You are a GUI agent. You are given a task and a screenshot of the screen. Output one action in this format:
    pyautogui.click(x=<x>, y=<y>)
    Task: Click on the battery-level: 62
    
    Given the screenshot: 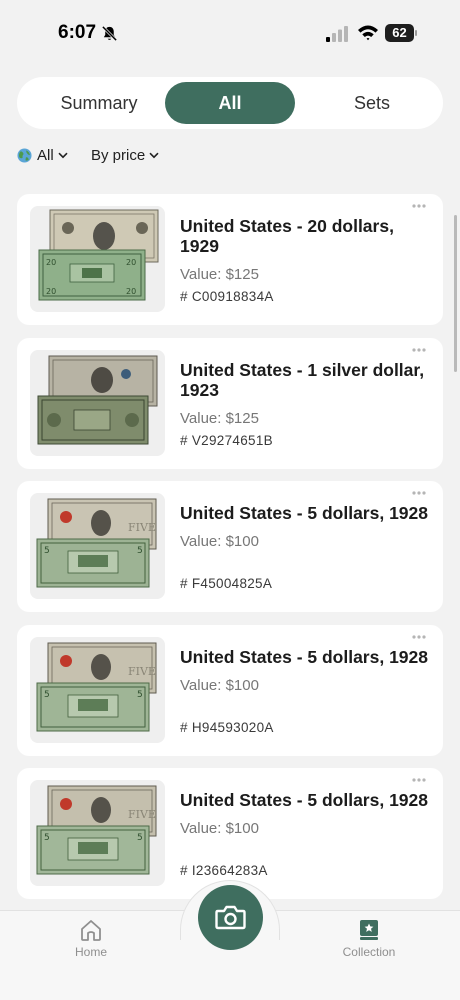 What is the action you would take?
    pyautogui.click(x=399, y=32)
    